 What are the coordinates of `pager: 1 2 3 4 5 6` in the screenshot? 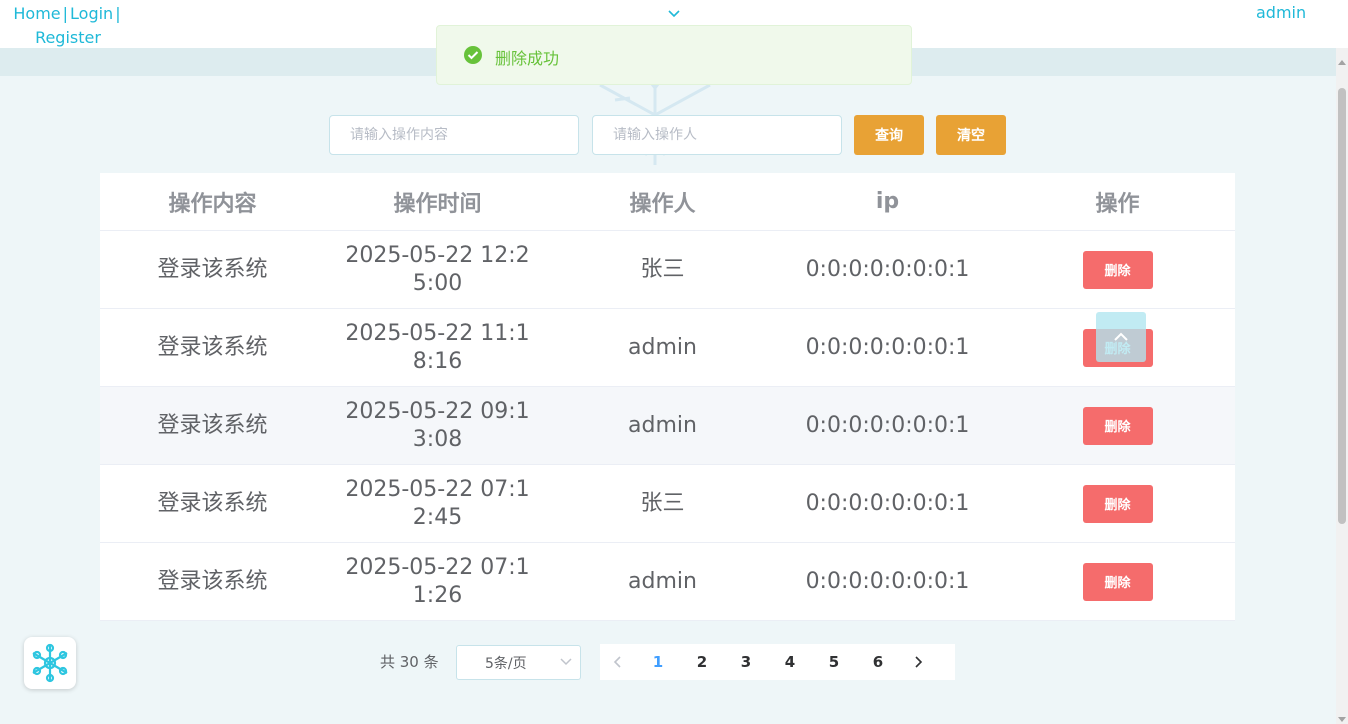 It's located at (777, 662).